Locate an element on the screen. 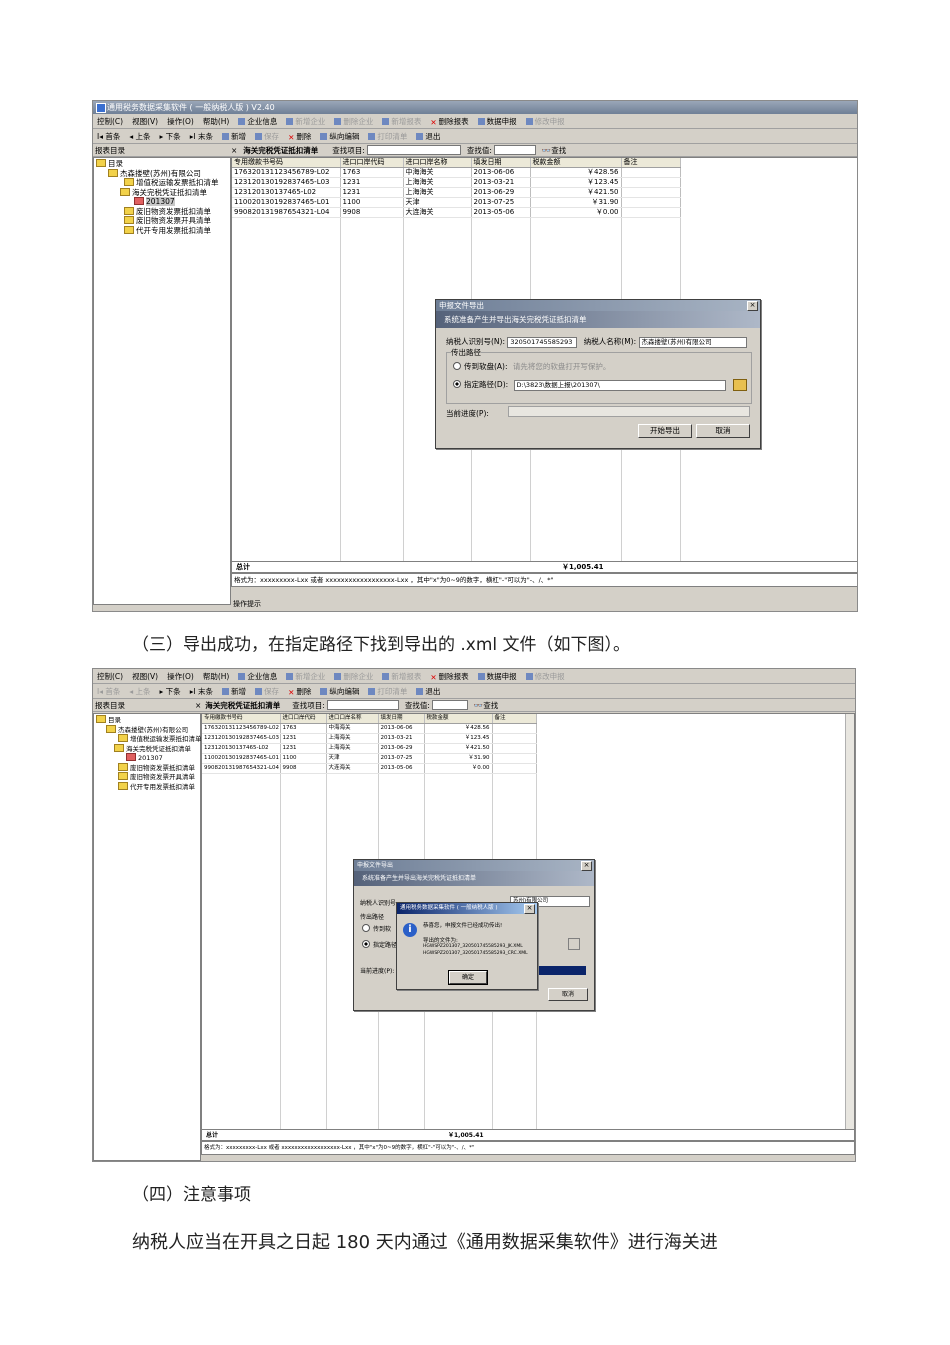  menu-help: 帮助(H) is located at coordinates (216, 676).